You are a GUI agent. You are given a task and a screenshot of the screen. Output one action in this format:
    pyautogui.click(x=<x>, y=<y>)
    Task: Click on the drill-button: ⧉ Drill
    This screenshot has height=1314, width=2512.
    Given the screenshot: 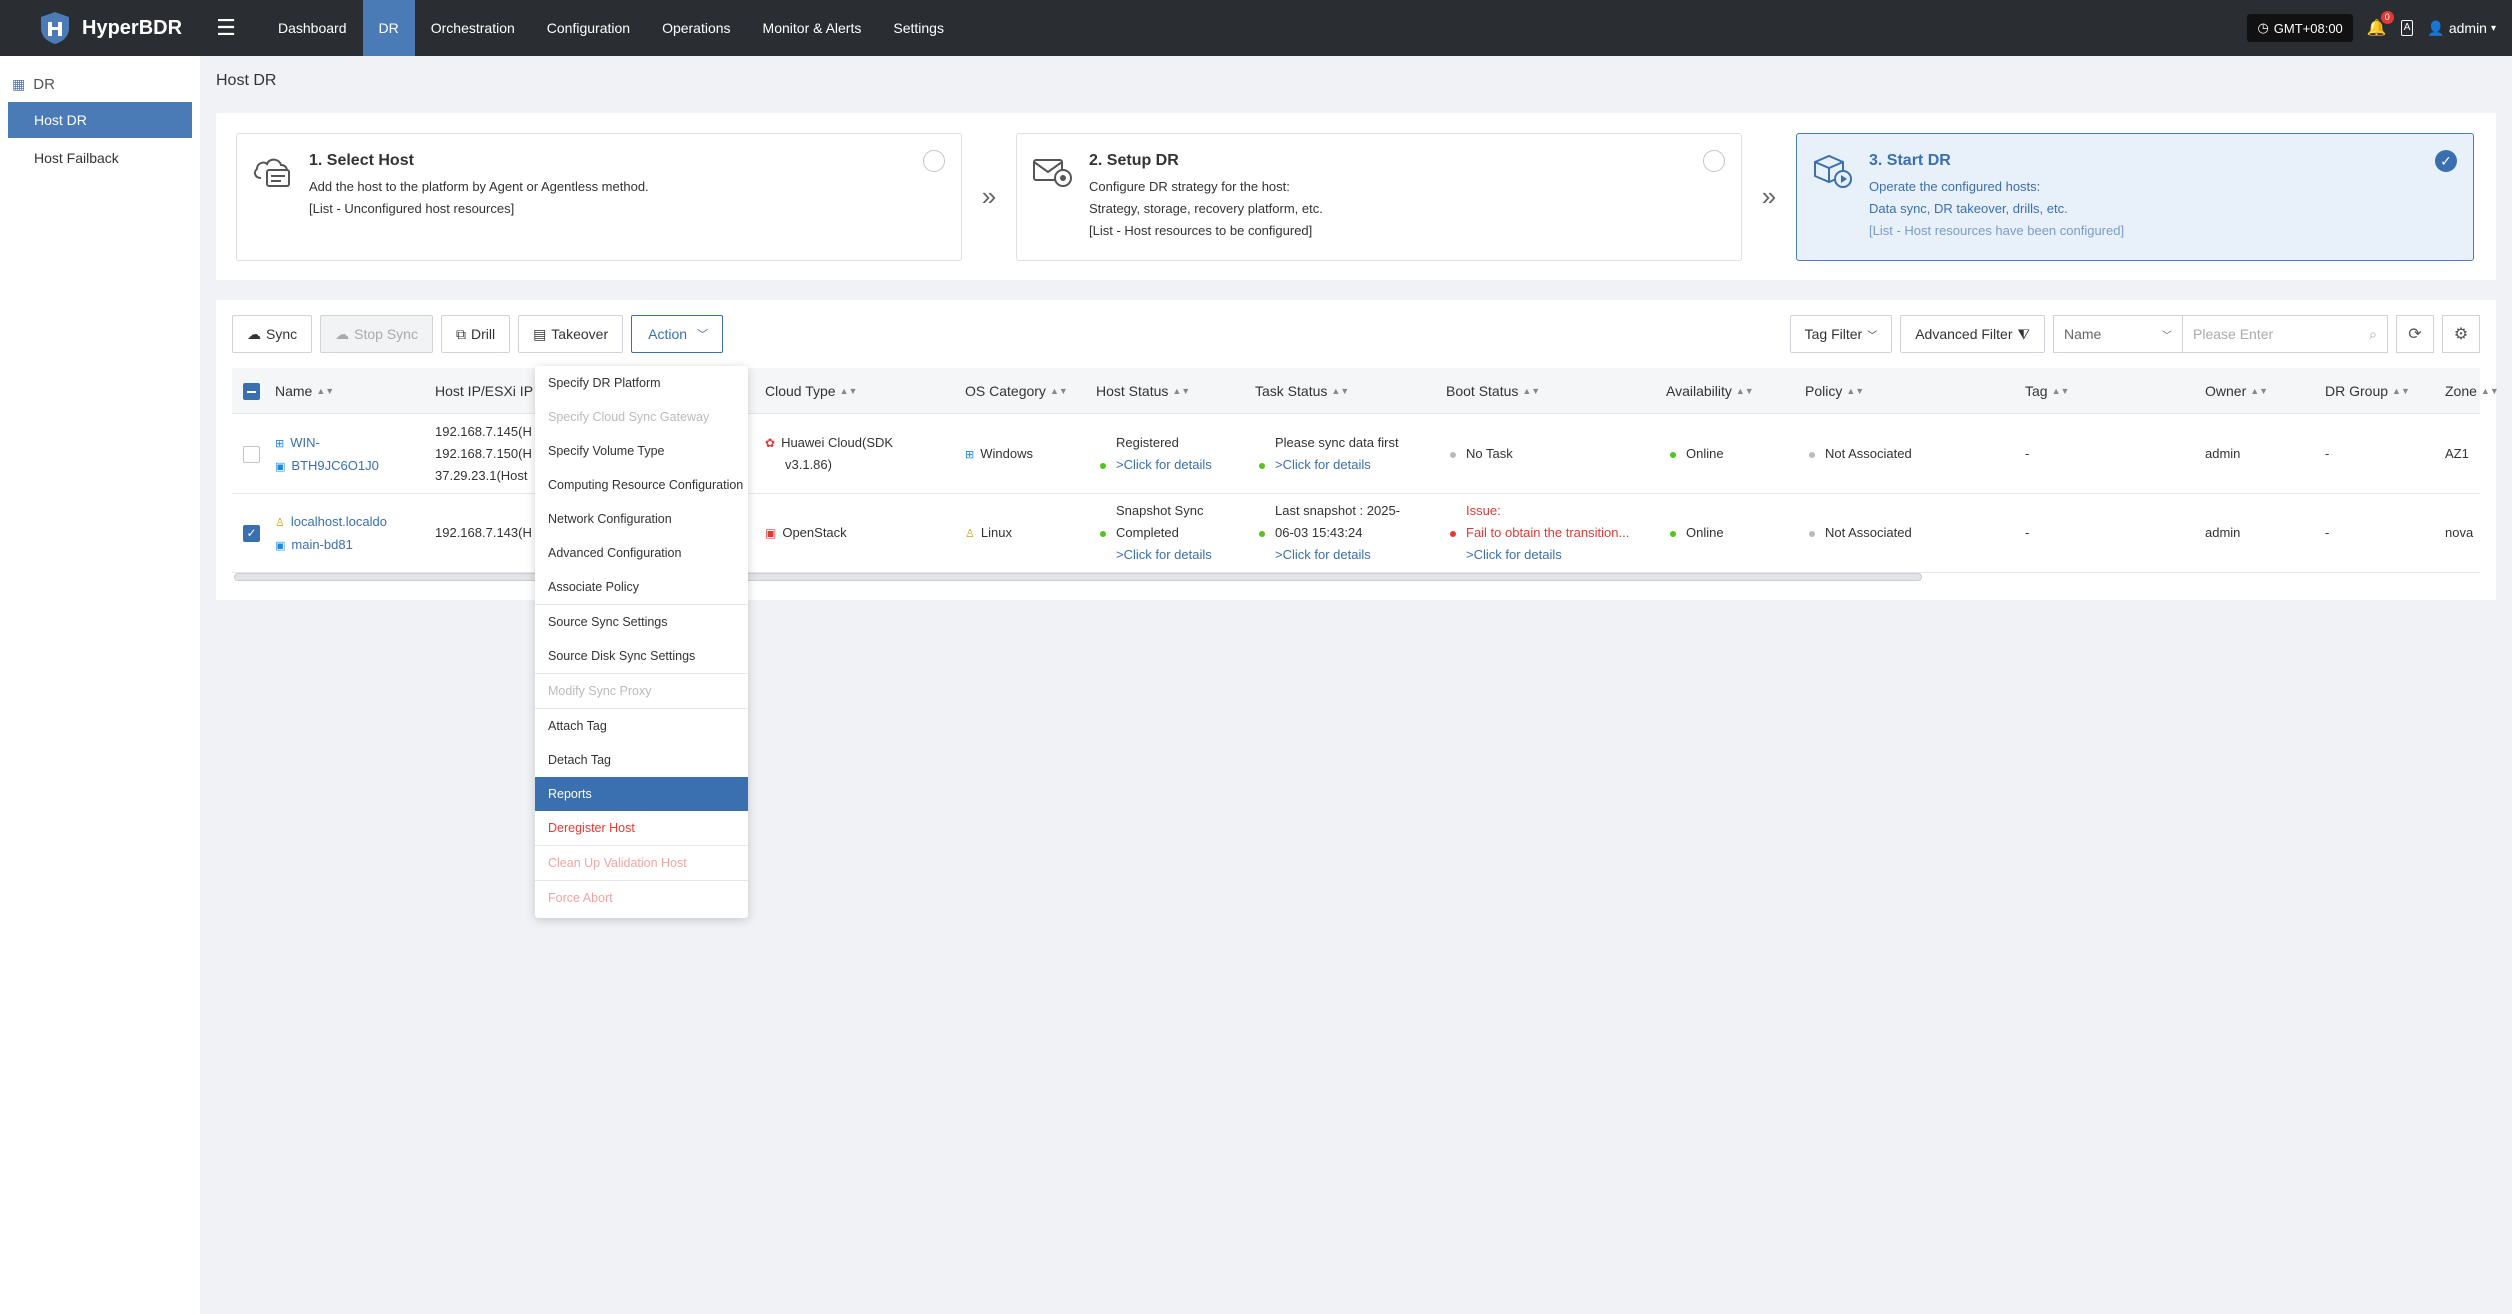 What is the action you would take?
    pyautogui.click(x=475, y=334)
    